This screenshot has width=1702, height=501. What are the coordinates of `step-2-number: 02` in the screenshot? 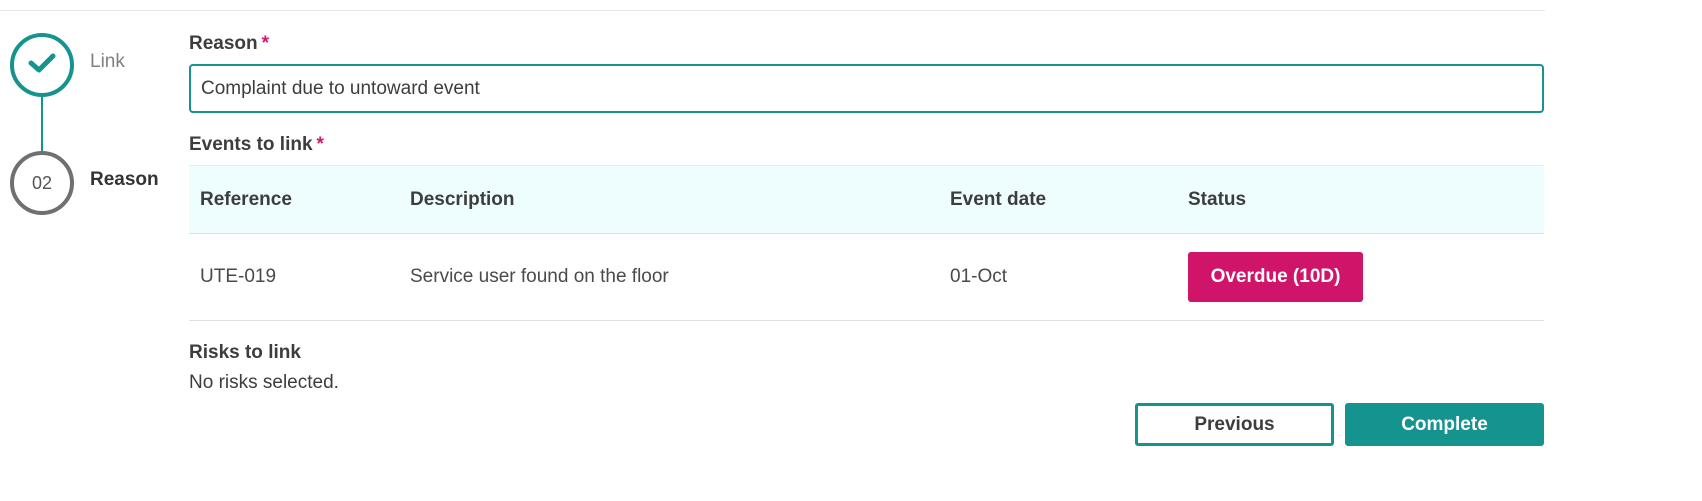 It's located at (42, 182).